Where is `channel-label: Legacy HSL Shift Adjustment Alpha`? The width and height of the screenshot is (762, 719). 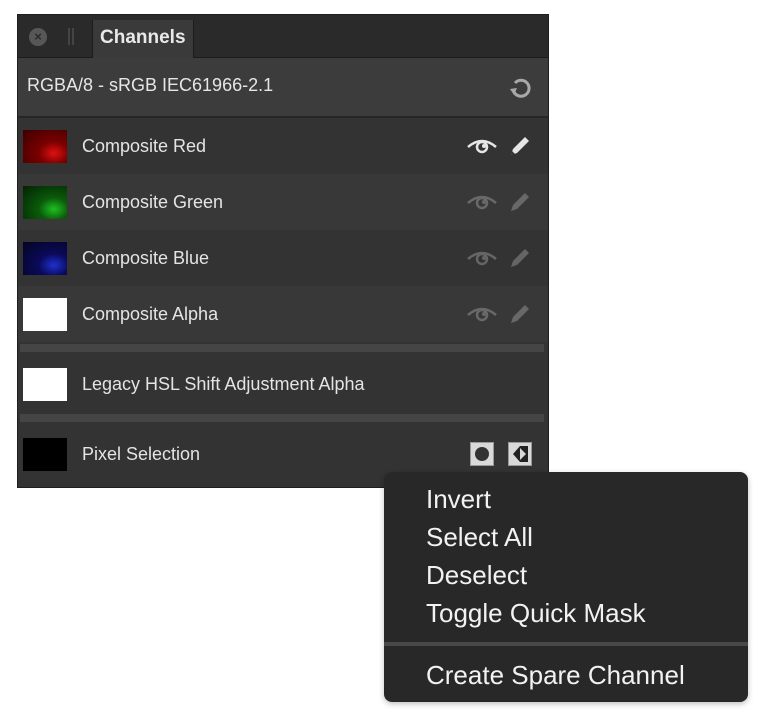 channel-label: Legacy HSL Shift Adjustment Alpha is located at coordinates (223, 384).